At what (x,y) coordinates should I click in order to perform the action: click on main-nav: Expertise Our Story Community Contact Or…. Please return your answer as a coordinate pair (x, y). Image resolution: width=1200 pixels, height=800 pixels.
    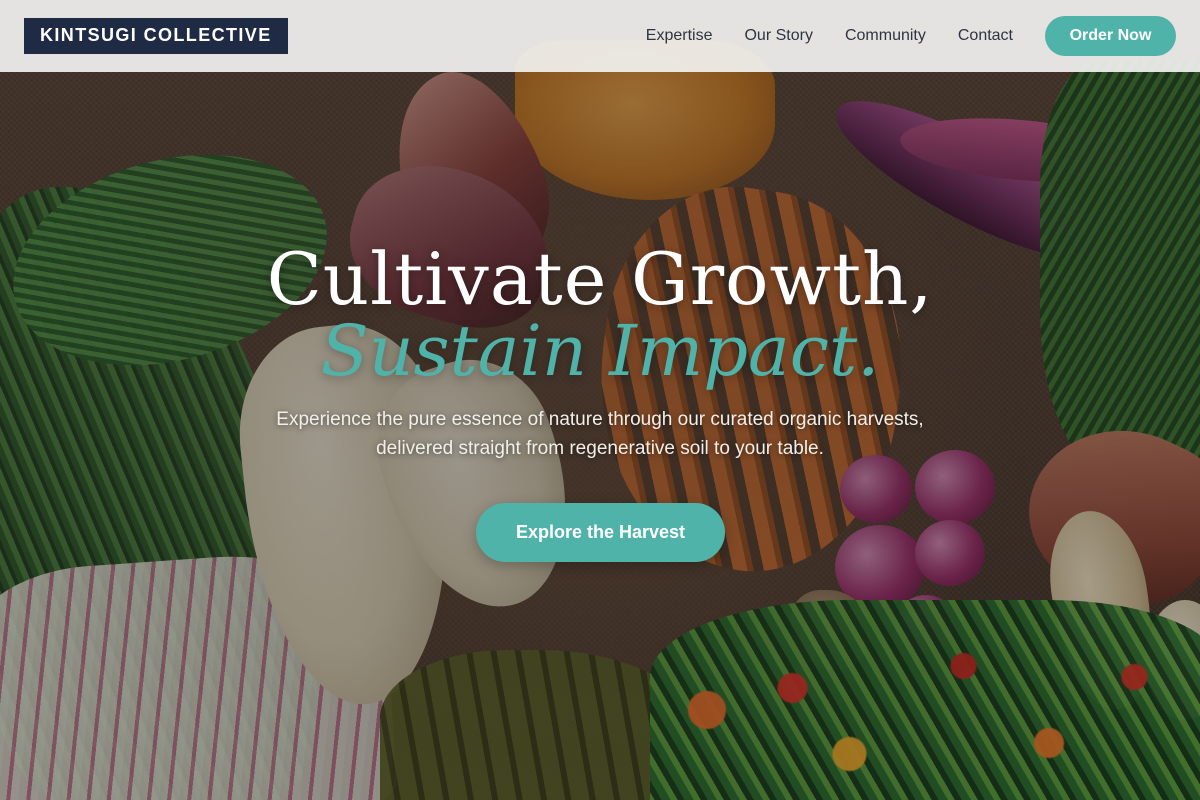
    Looking at the image, I should click on (911, 36).